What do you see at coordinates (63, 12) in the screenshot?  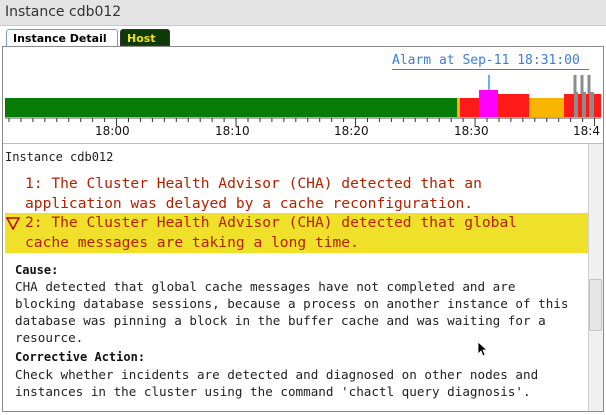 I see `window-title: Instance cdb012` at bounding box center [63, 12].